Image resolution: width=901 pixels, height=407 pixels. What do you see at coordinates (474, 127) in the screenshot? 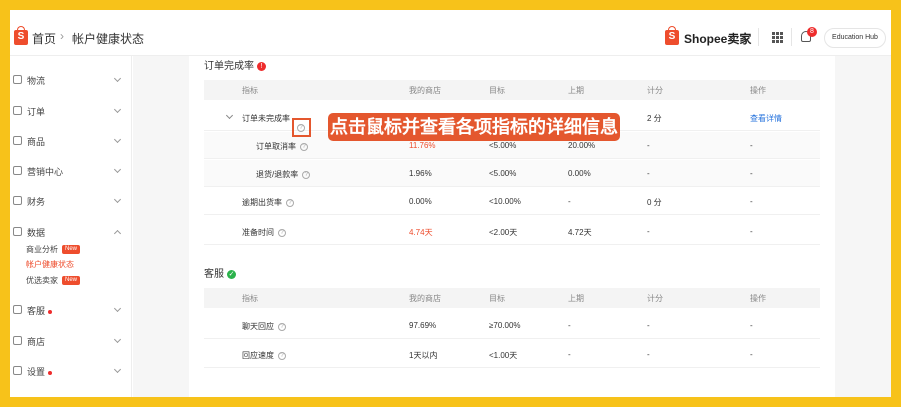
I see `tutorial-callout: 点击鼠标并查看各项指标的详细信息` at bounding box center [474, 127].